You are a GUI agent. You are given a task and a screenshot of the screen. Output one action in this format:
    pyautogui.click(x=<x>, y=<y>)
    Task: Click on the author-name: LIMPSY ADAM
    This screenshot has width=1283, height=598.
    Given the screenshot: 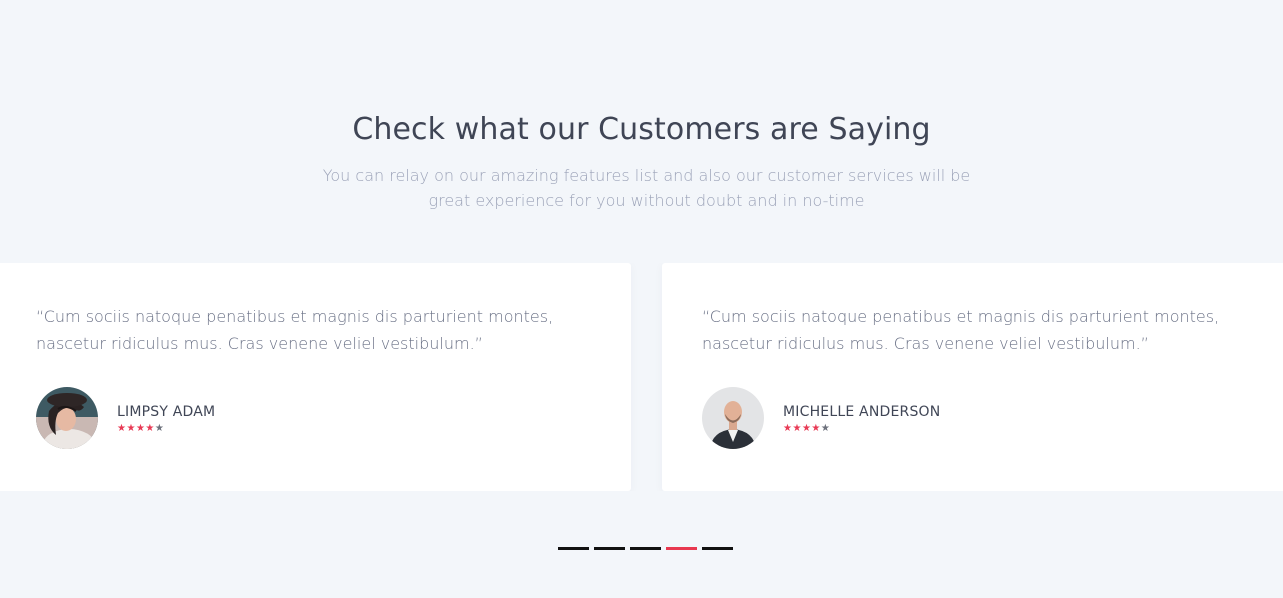 What is the action you would take?
    pyautogui.click(x=166, y=412)
    